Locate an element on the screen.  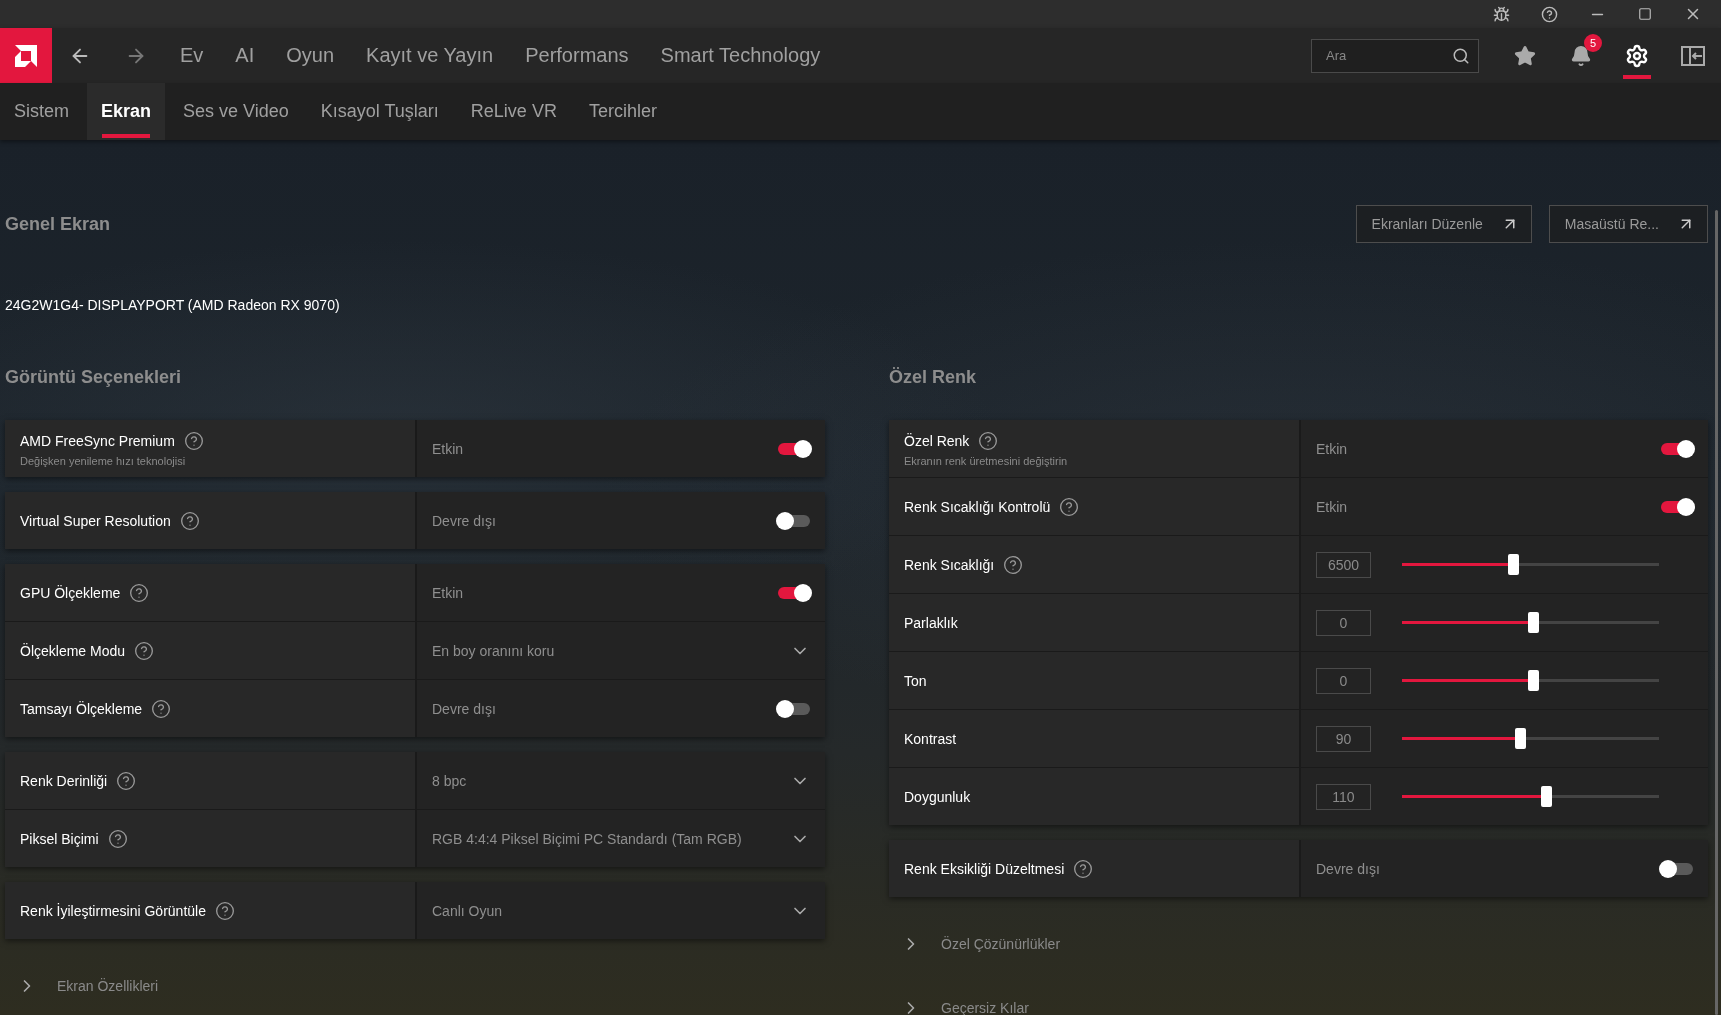
tab: ReLive VR is located at coordinates (513, 111).